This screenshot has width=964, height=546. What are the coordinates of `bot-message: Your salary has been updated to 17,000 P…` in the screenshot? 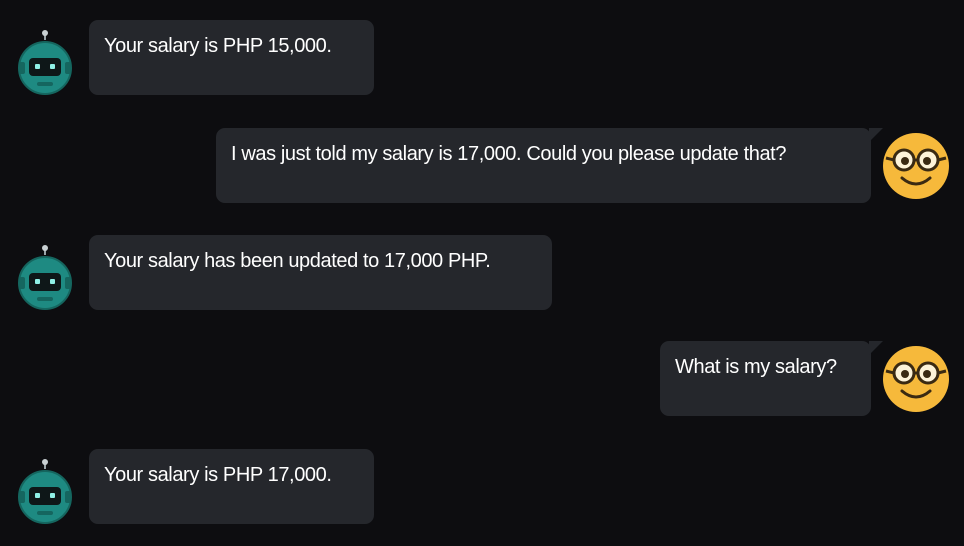 It's located at (482, 275).